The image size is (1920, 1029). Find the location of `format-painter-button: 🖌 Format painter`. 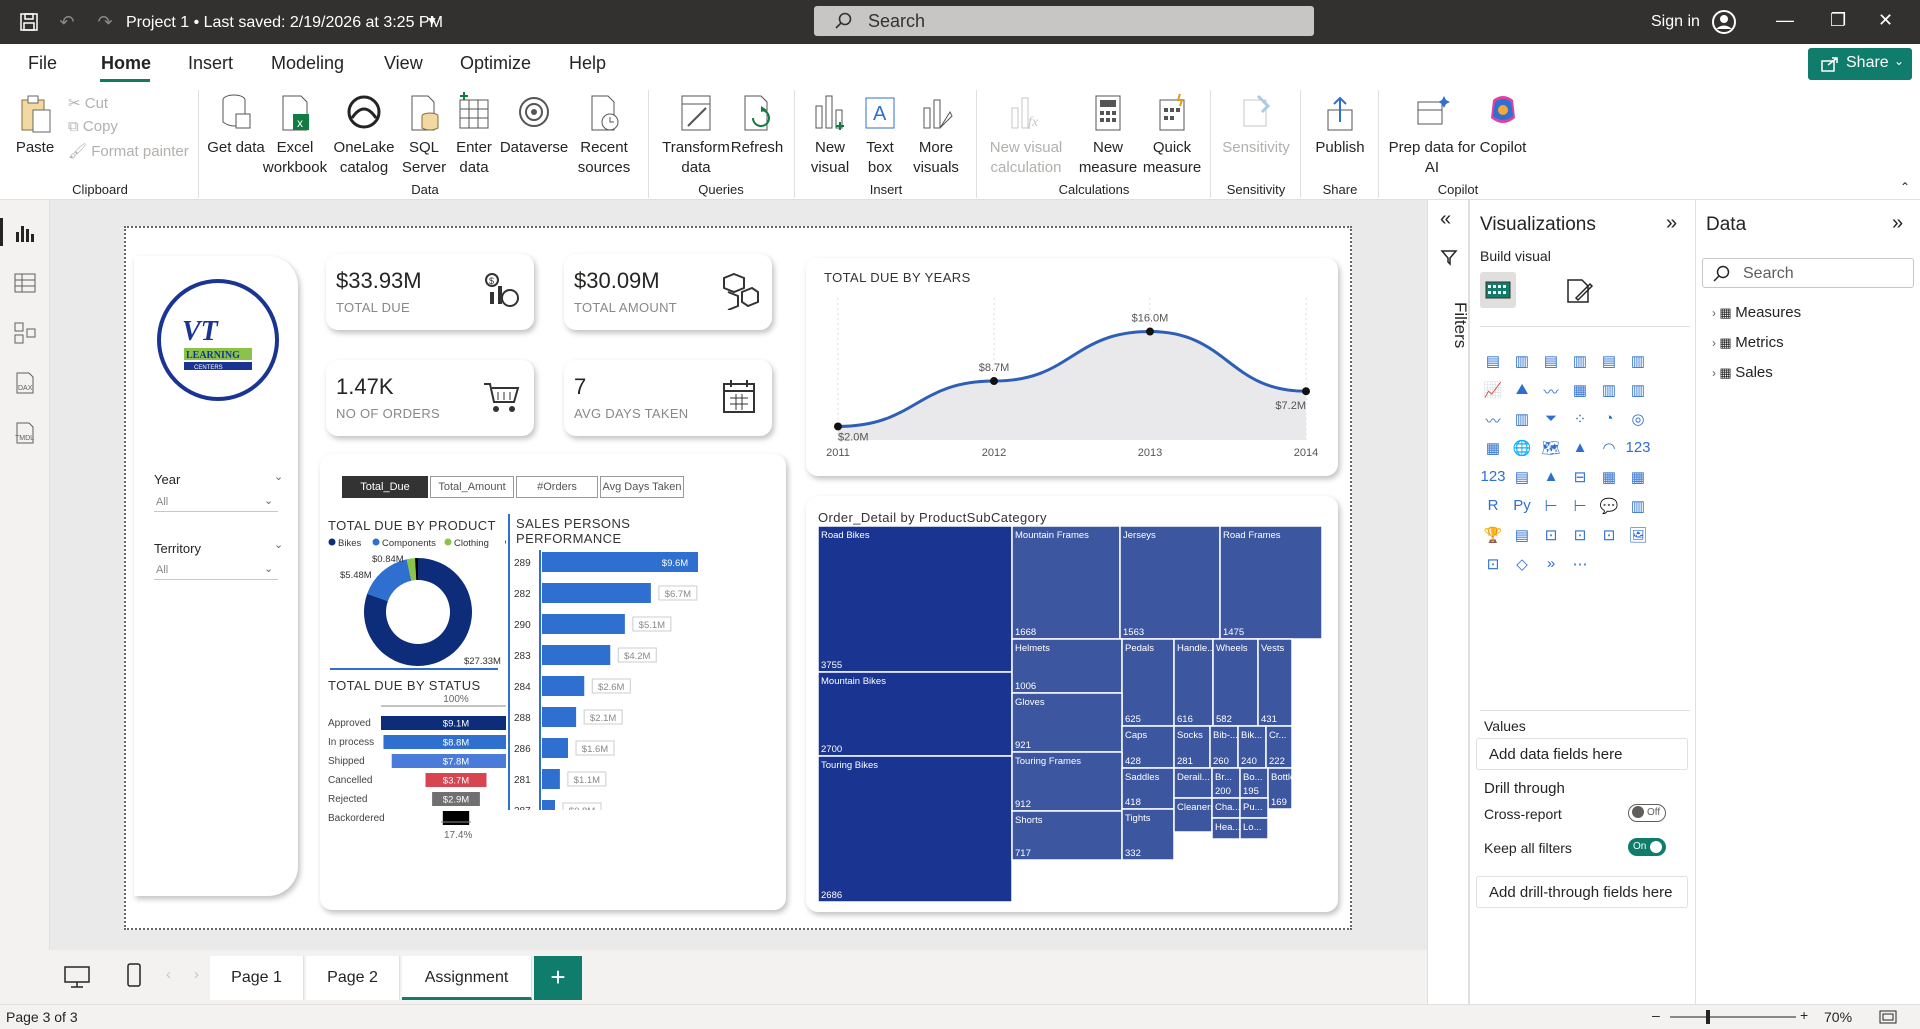

format-painter-button: 🖌 Format painter is located at coordinates (128, 151).